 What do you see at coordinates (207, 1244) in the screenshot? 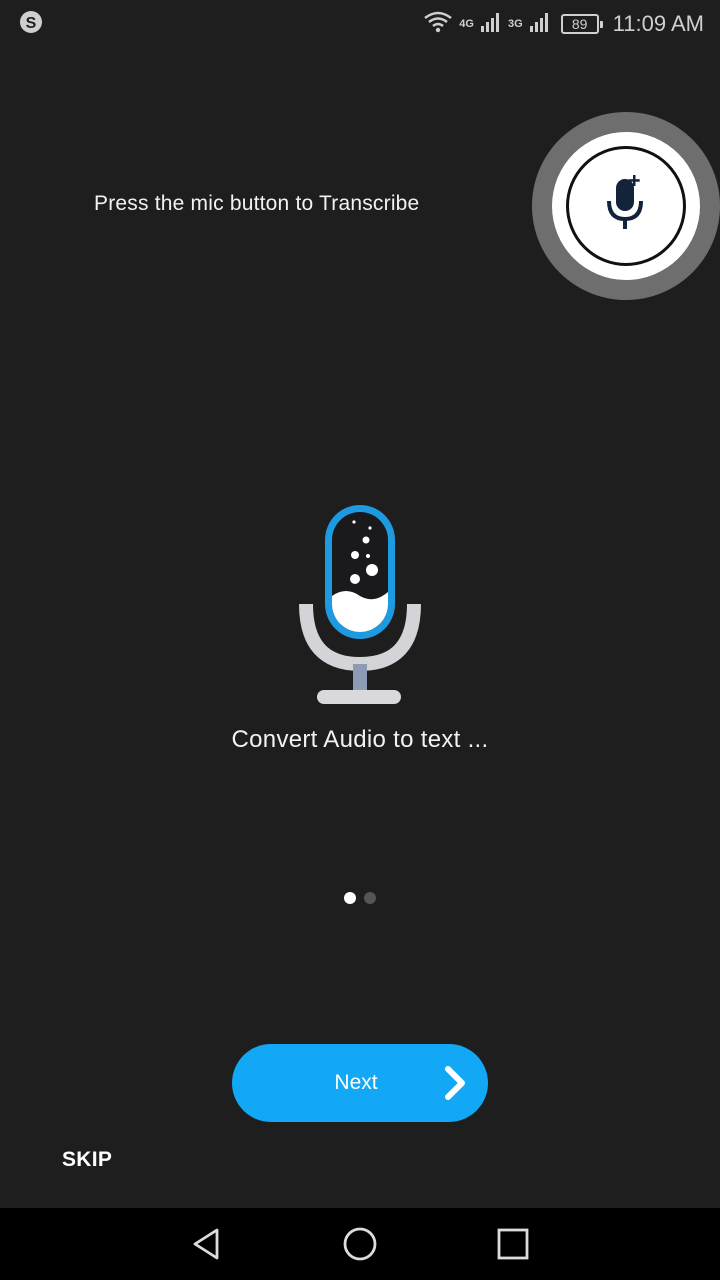
I see `back-icon` at bounding box center [207, 1244].